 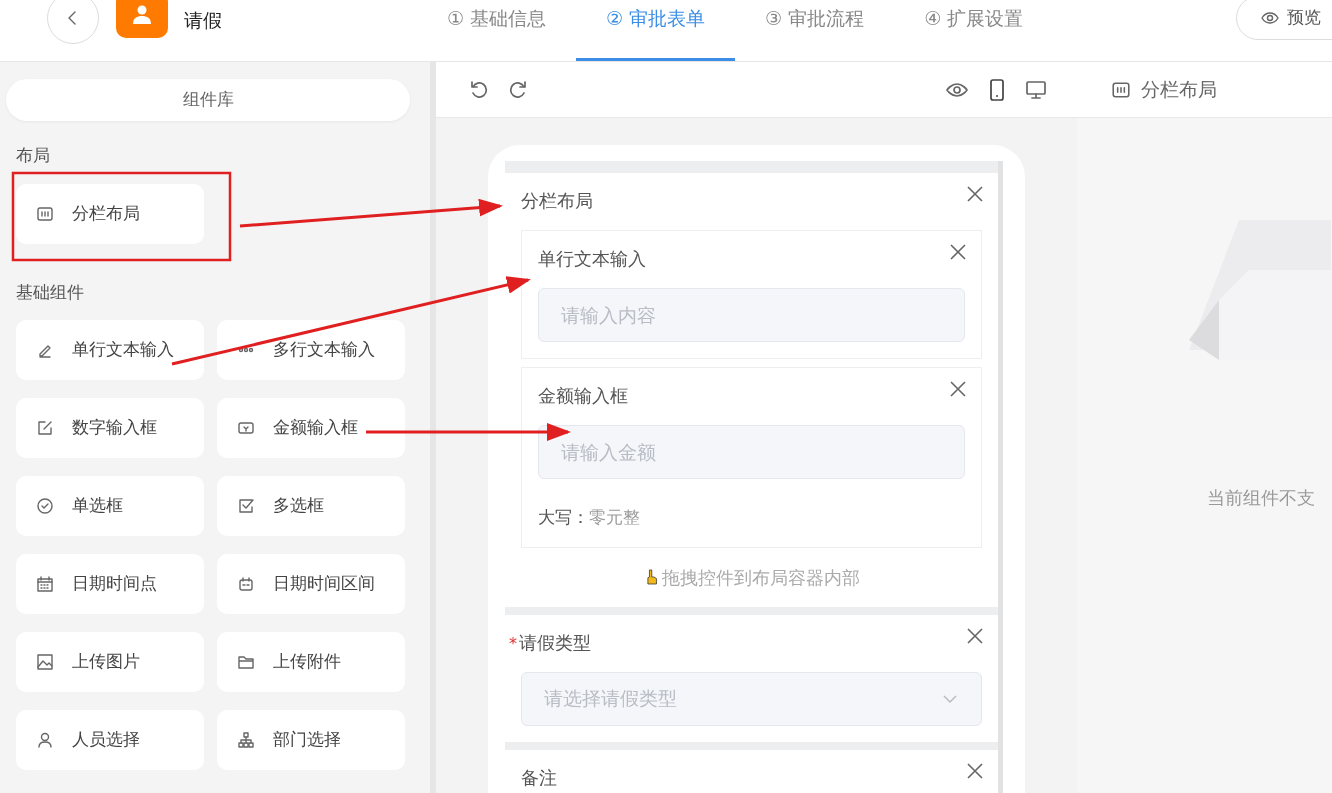 I want to click on panel-title: 分栏布局, so click(x=1179, y=90).